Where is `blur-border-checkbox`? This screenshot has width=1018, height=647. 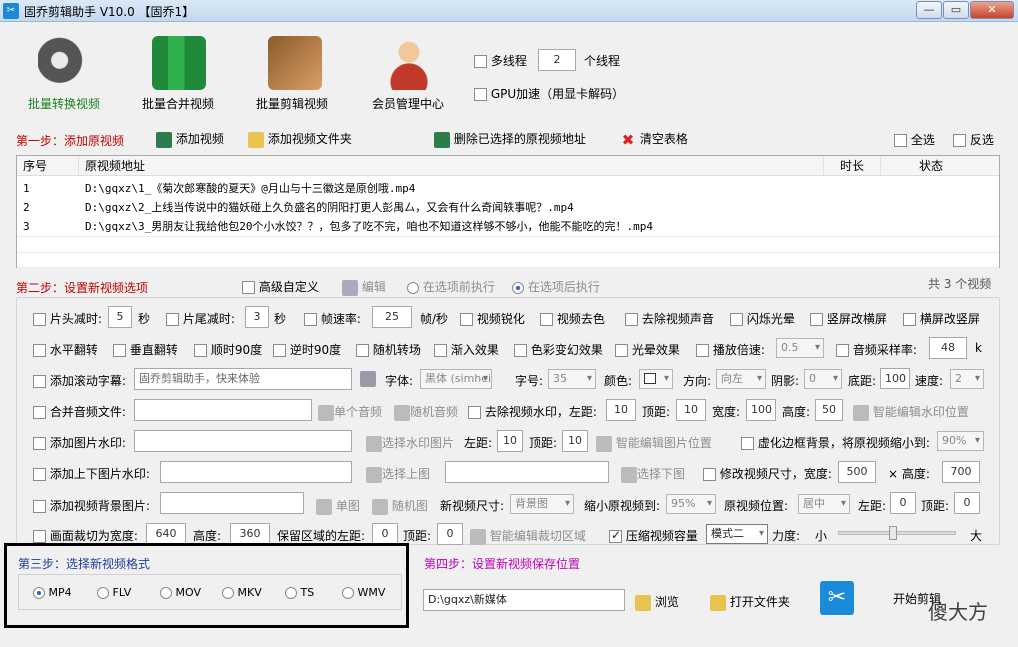
blur-border-checkbox is located at coordinates (747, 443).